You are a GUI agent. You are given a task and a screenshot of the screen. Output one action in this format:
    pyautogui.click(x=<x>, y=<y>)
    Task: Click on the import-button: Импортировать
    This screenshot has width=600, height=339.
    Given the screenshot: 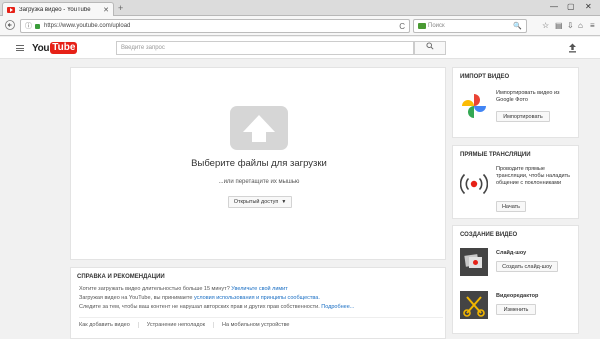 What is the action you would take?
    pyautogui.click(x=523, y=116)
    